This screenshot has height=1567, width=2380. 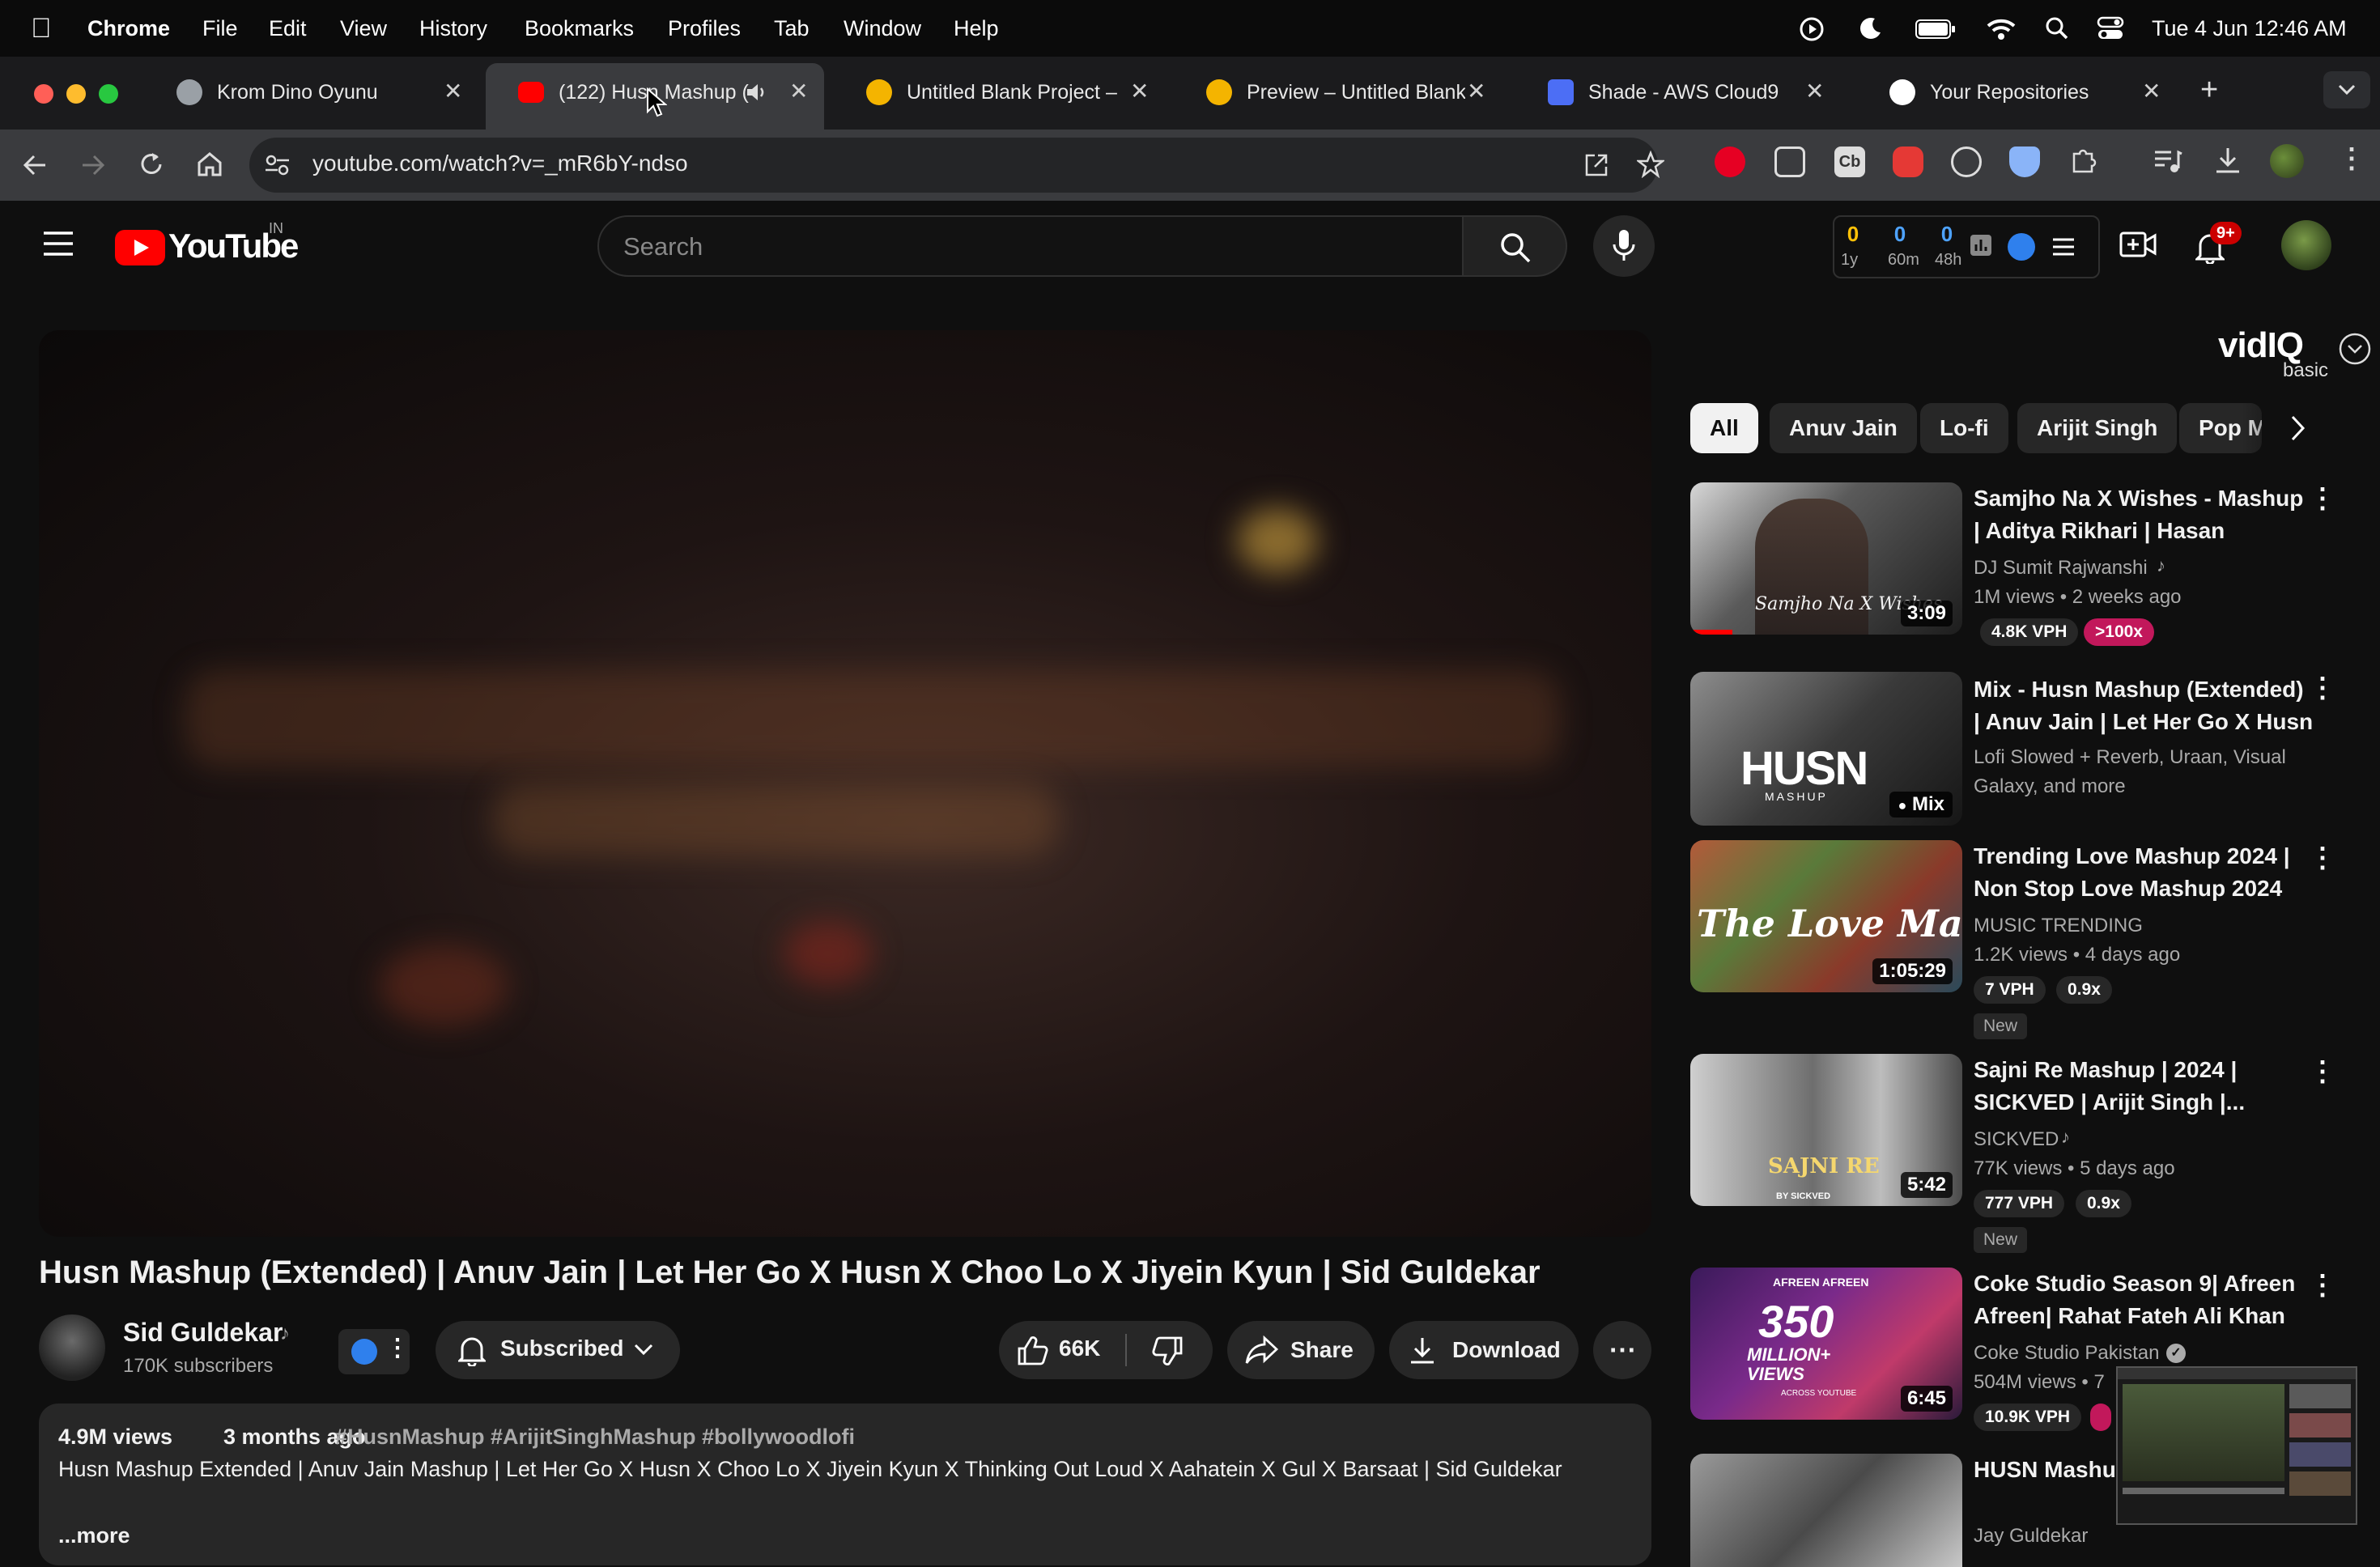 What do you see at coordinates (1850, 162) in the screenshot?
I see `cb-extension-icon: Cb` at bounding box center [1850, 162].